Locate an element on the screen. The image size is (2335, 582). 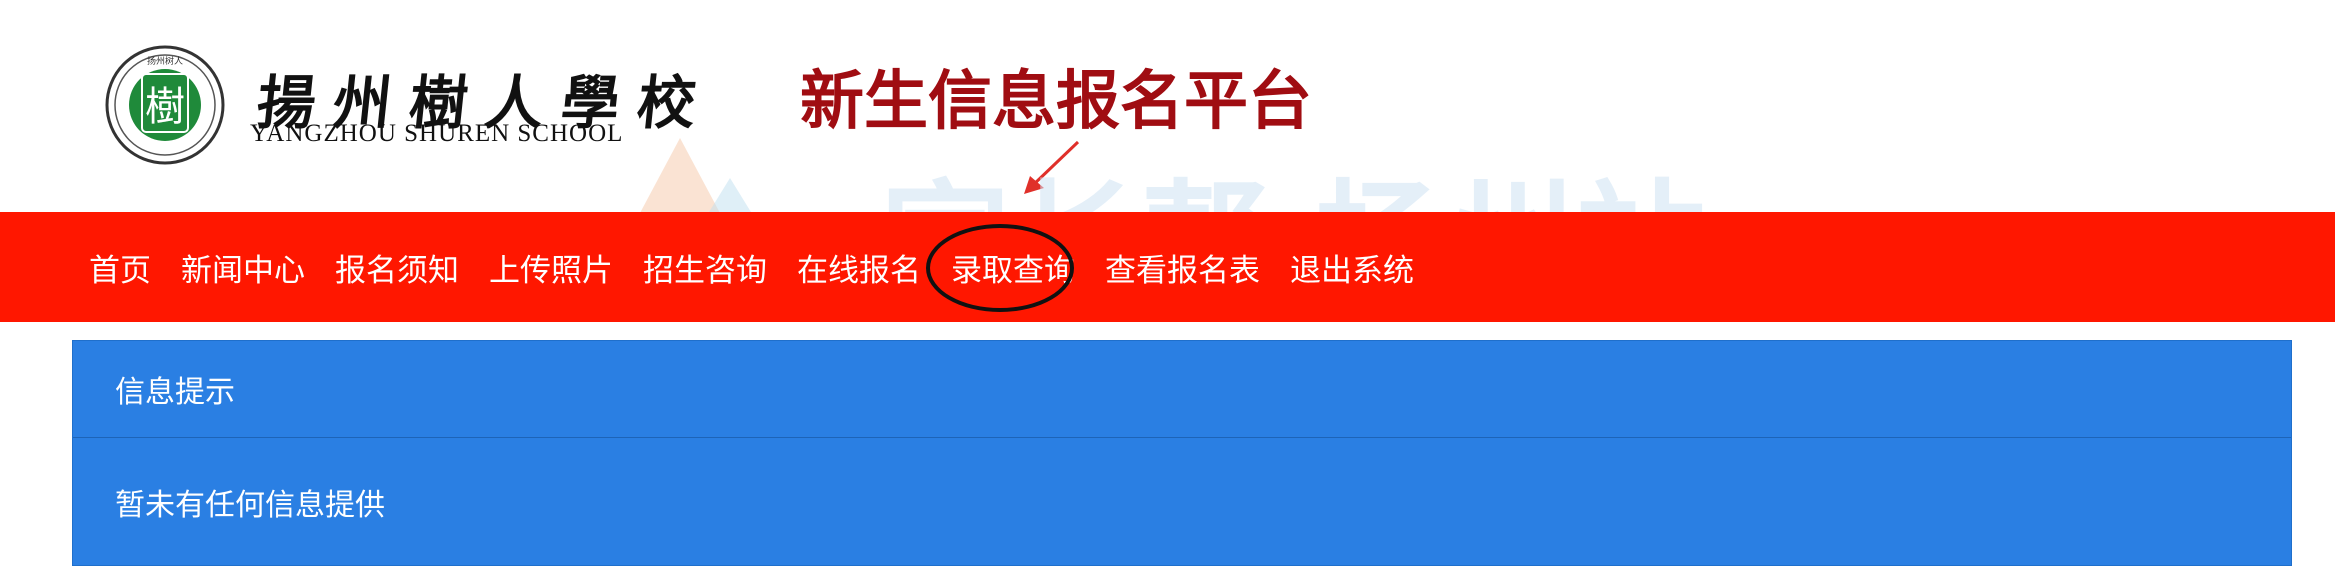
nav-item-home: 首页 is located at coordinates (120, 267).